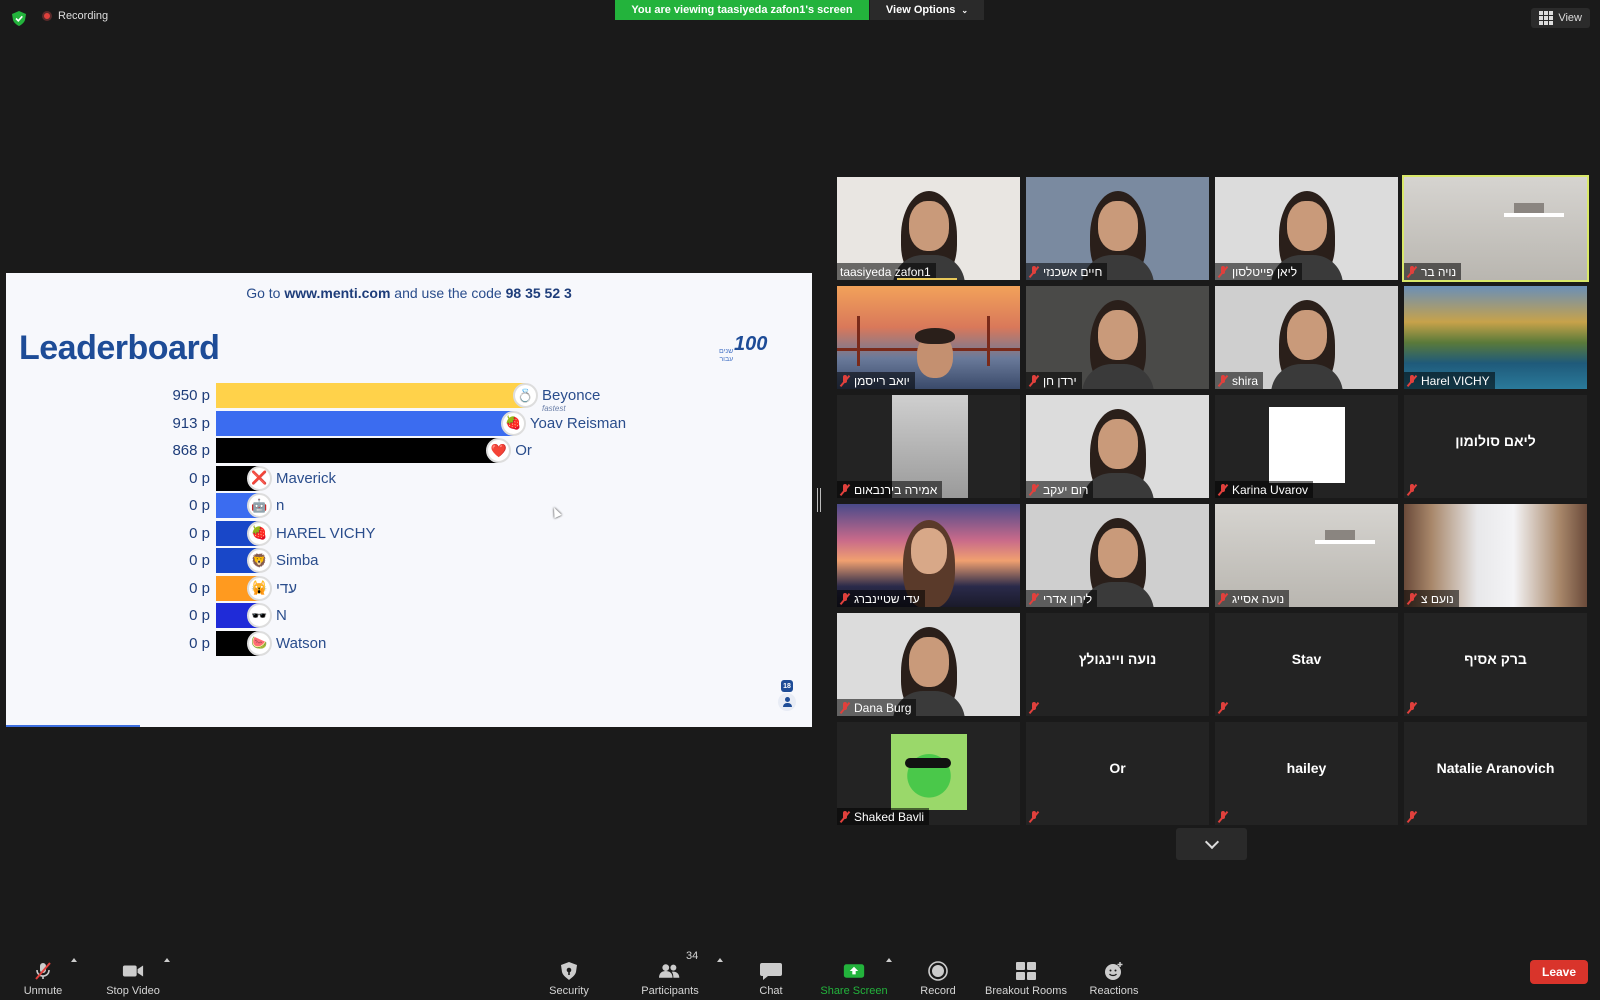 Image resolution: width=1600 pixels, height=1000 pixels. Describe the element at coordinates (133, 972) in the screenshot. I see `stop-video-button: Stop Video` at that location.